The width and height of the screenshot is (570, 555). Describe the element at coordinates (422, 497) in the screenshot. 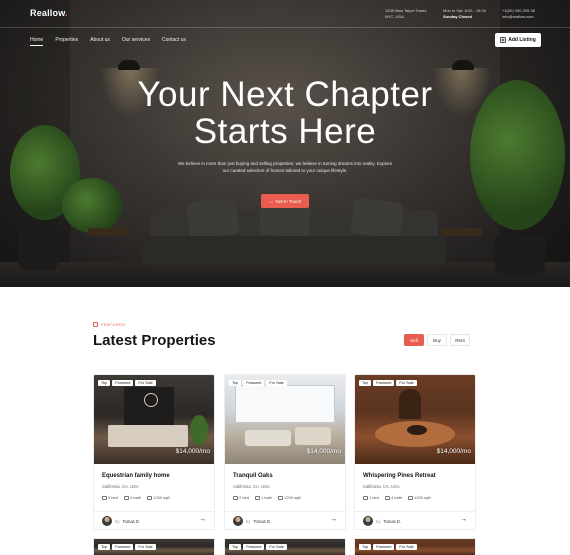

I see `area-value: 1200 sqft` at that location.